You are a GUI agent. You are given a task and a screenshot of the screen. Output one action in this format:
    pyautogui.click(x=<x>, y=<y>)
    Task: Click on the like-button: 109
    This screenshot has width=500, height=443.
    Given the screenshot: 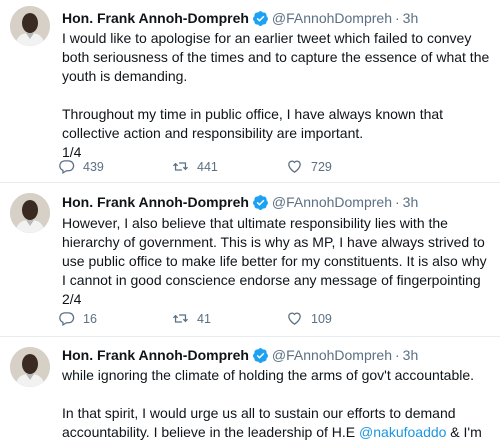 What is the action you would take?
    pyautogui.click(x=309, y=318)
    